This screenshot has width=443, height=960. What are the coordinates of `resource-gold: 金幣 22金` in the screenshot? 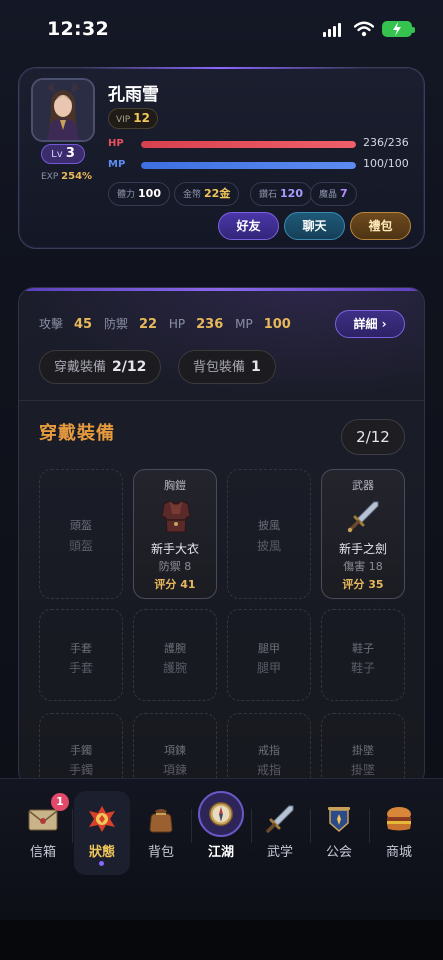 It's located at (207, 194).